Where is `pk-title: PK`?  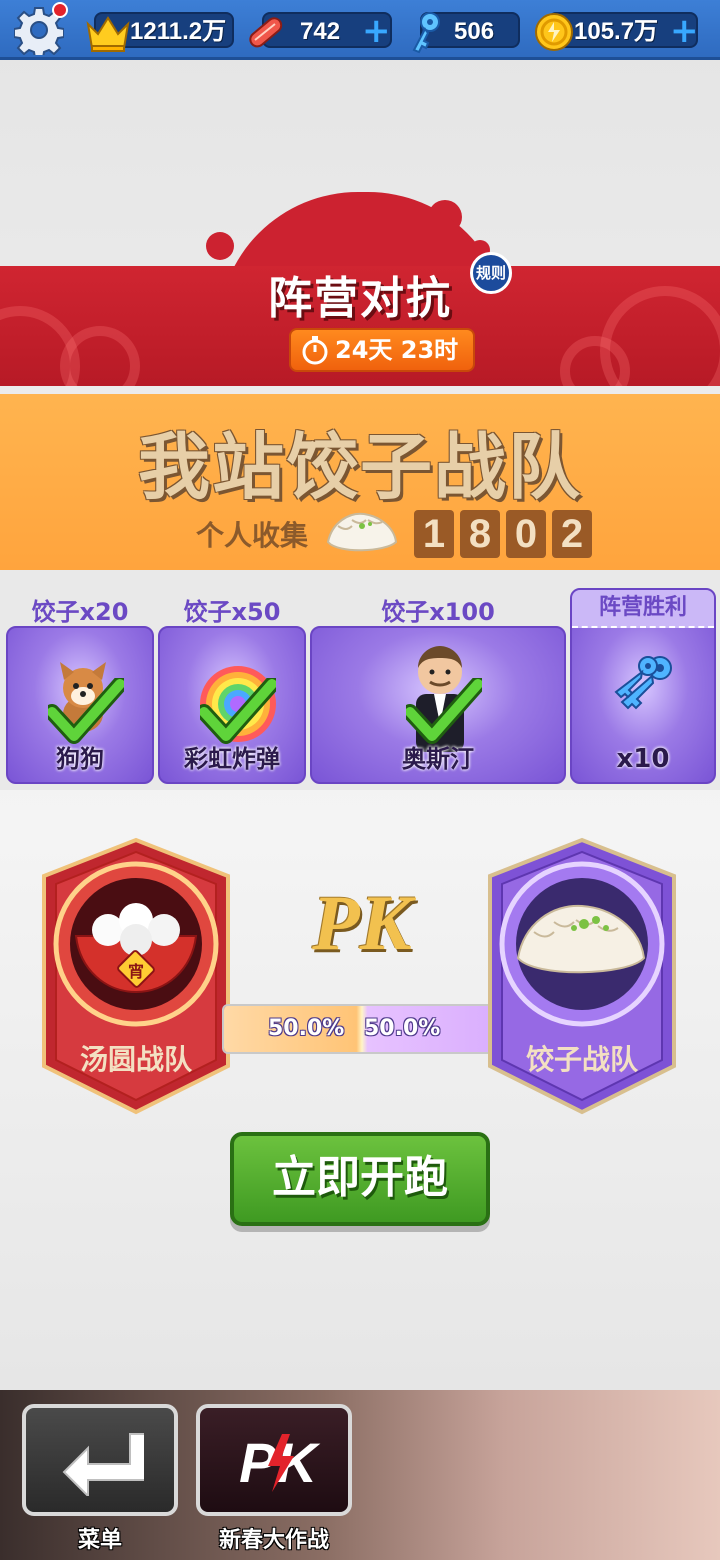 pk-title: PK is located at coordinates (362, 922).